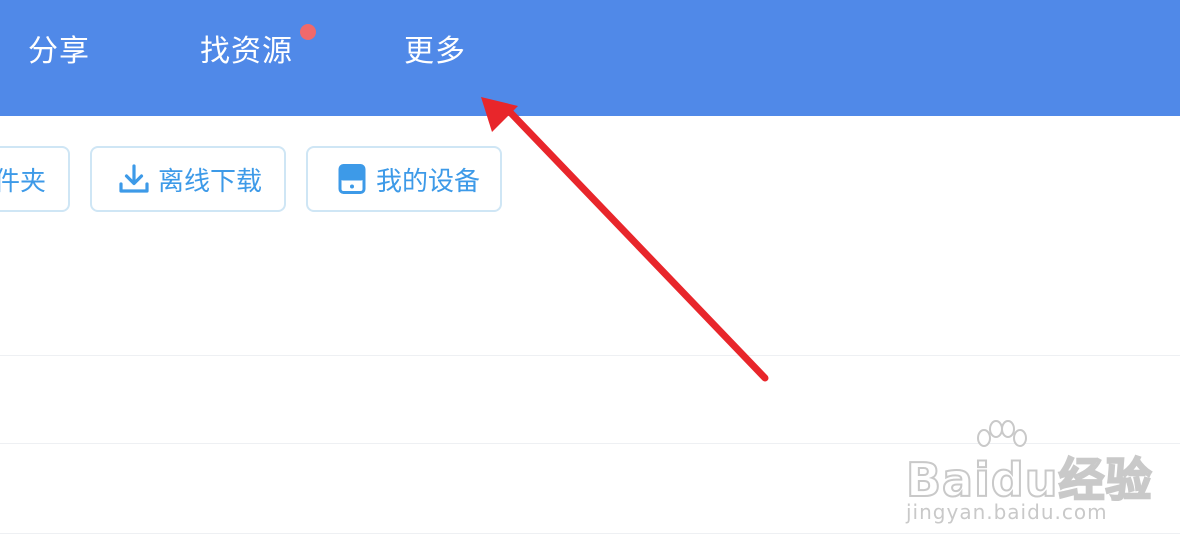  What do you see at coordinates (308, 32) in the screenshot?
I see `notification-dot` at bounding box center [308, 32].